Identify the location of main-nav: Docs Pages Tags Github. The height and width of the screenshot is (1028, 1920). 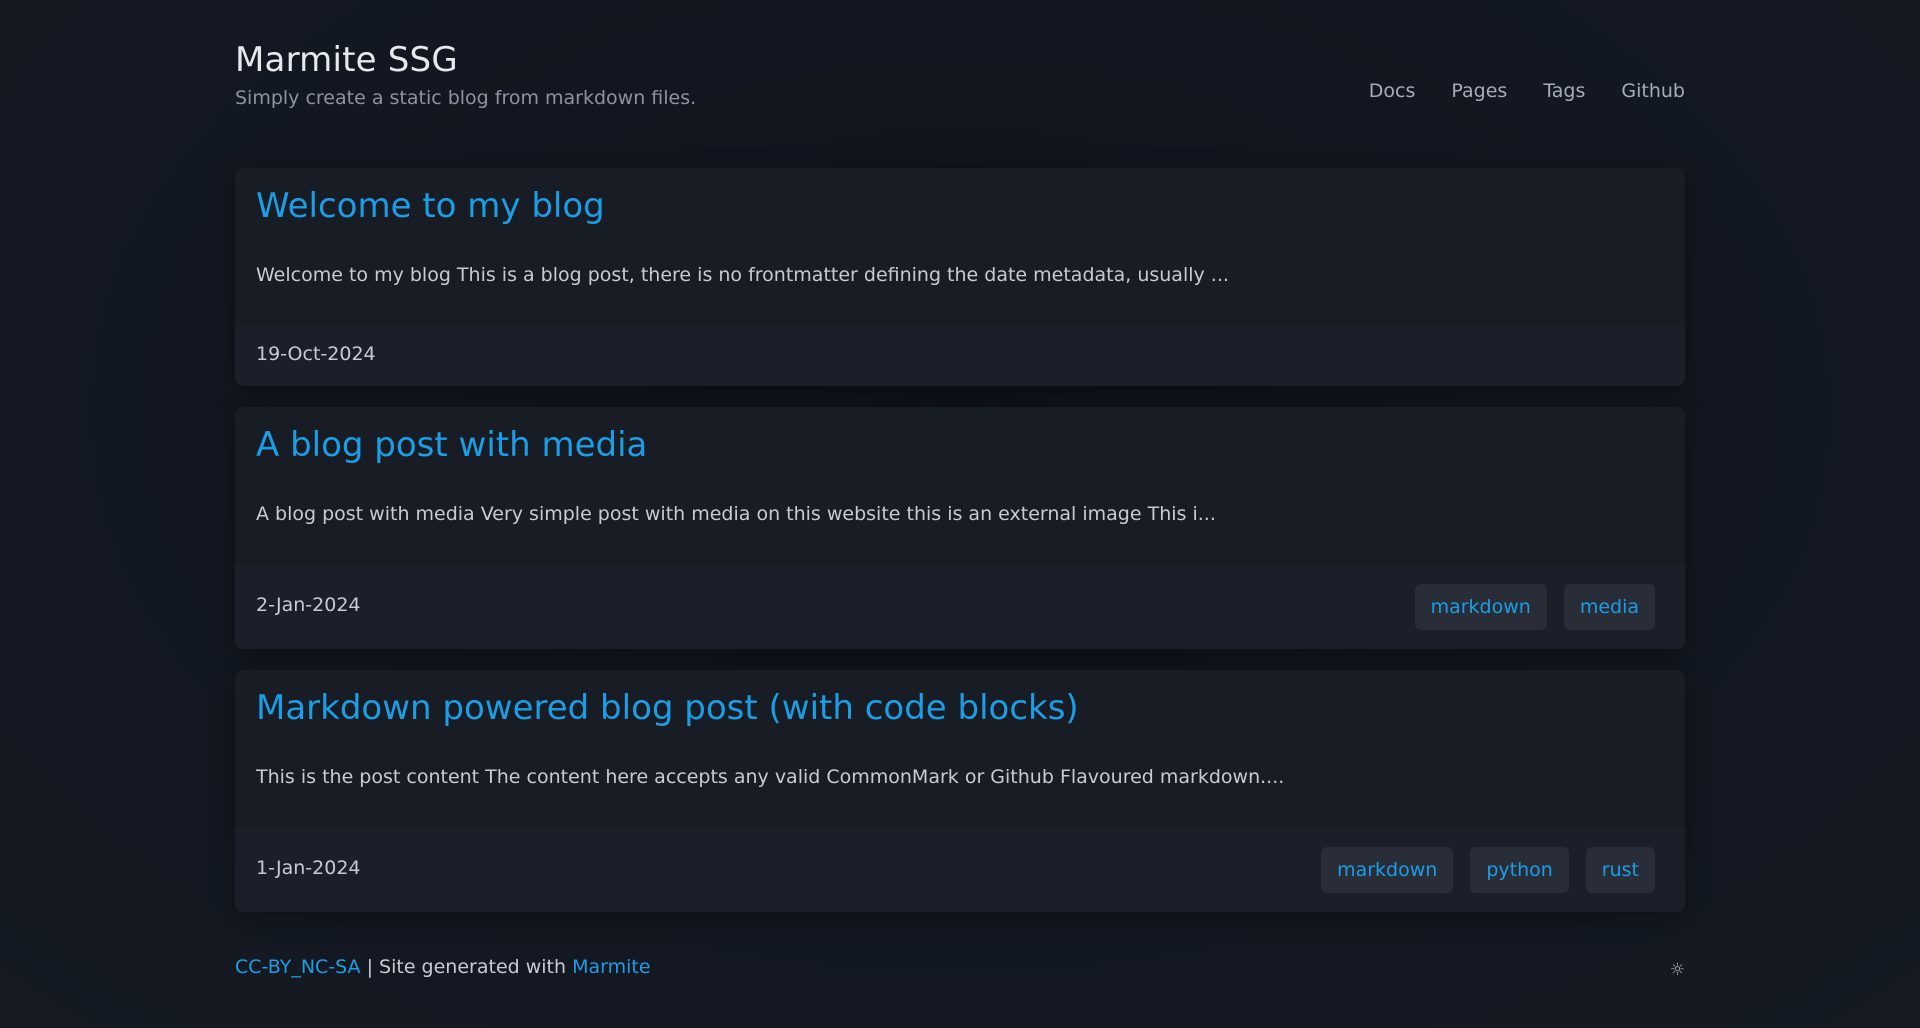
(1527, 91).